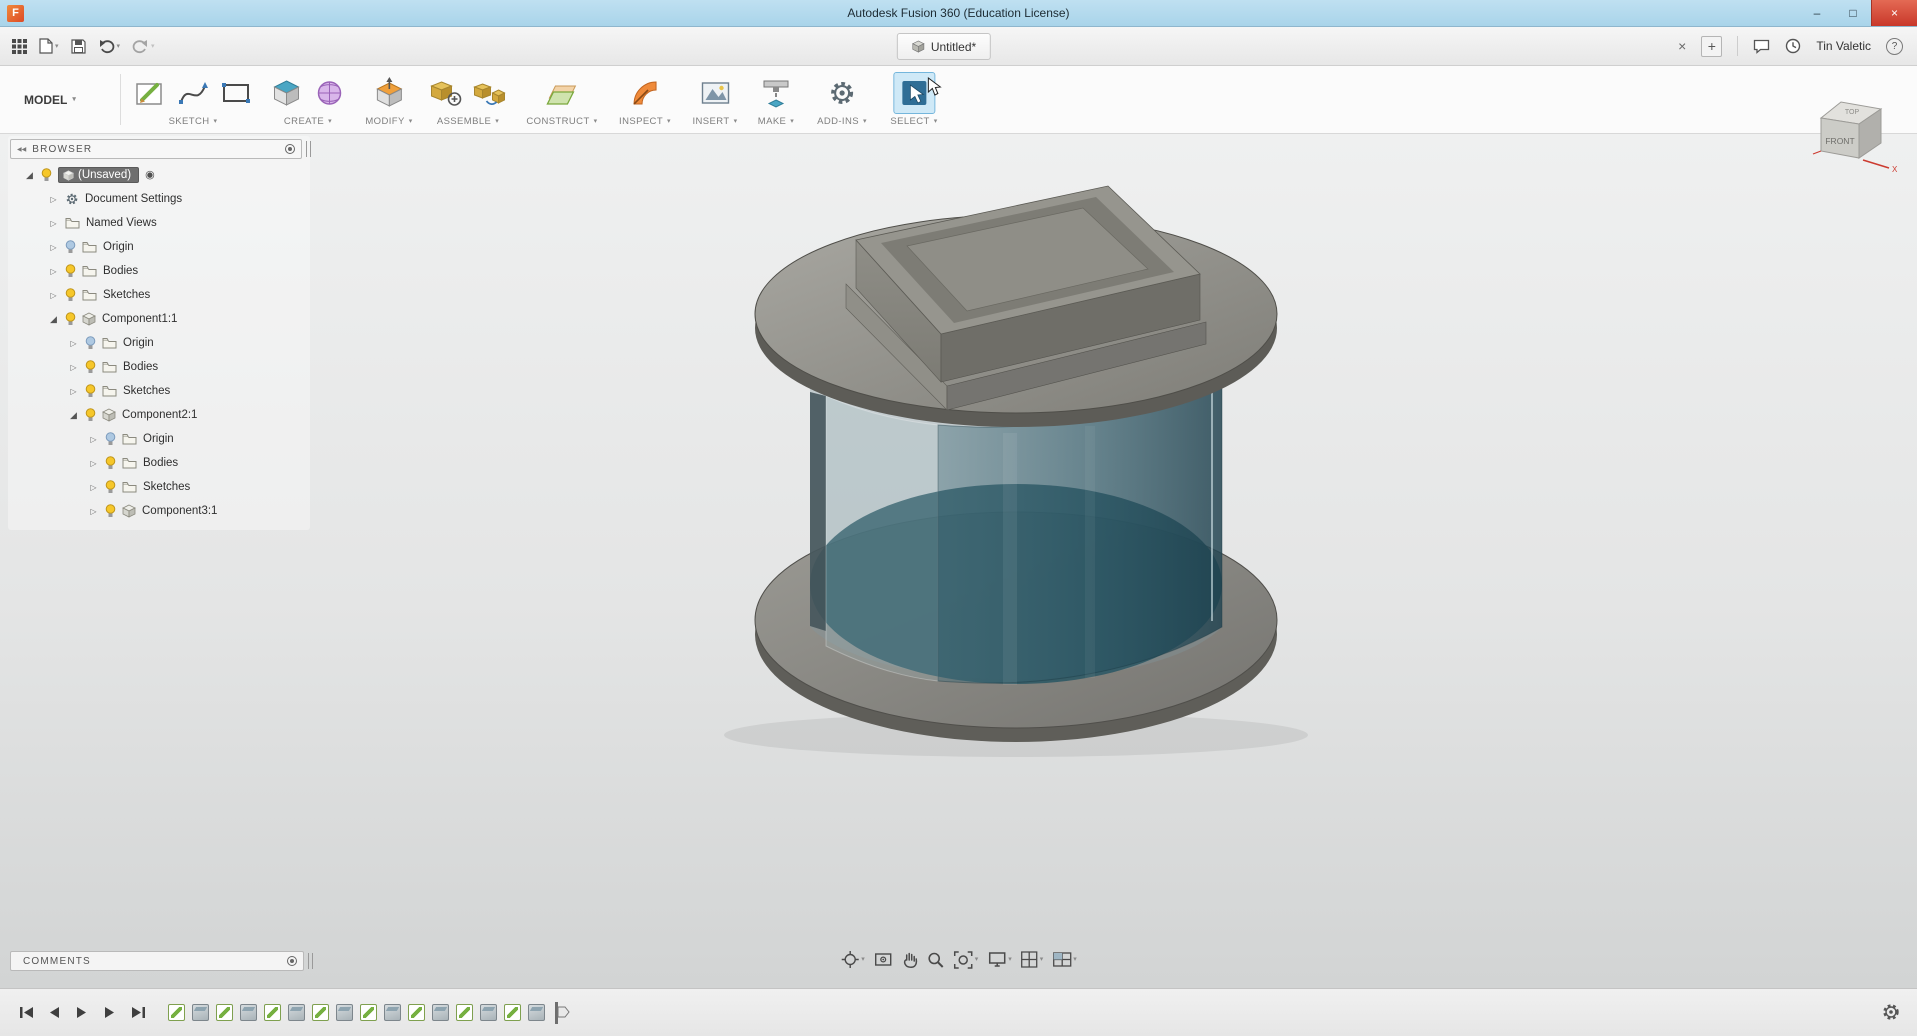  I want to click on tree-item-component3: ▷ Component3:1, so click(152, 511).